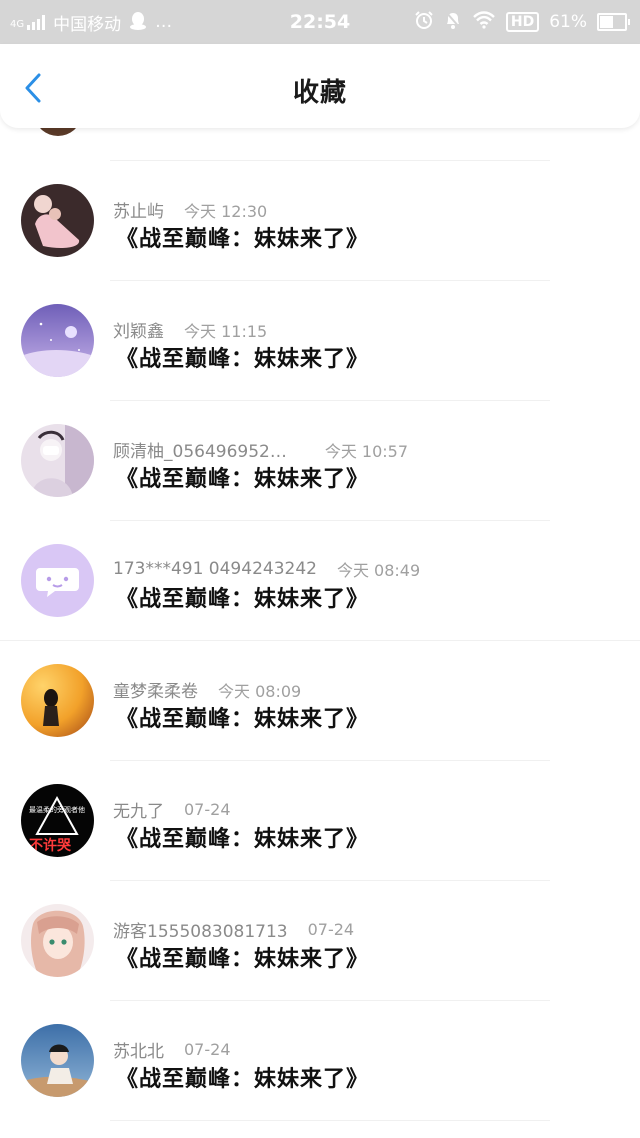 Image resolution: width=640 pixels, height=1138 pixels. I want to click on carrier-label: 中国移动, so click(87, 24).